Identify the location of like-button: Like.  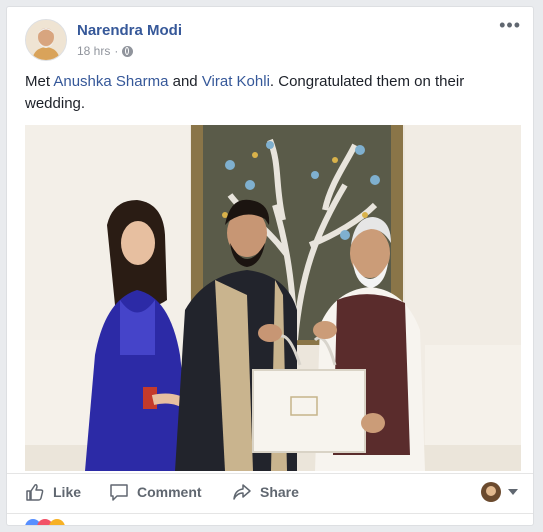
(53, 492).